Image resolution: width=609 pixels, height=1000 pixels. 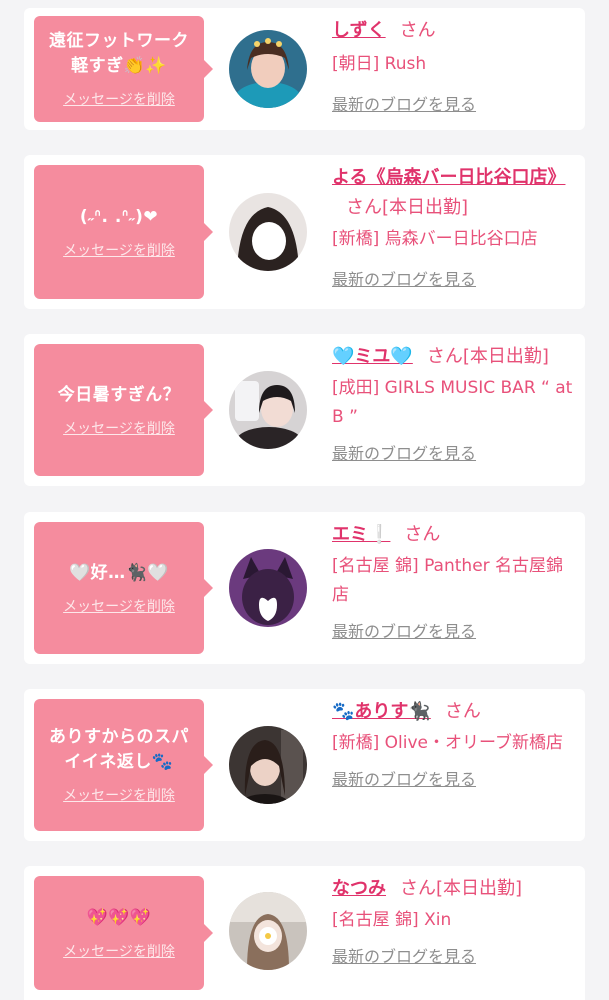 What do you see at coordinates (123, 588) in the screenshot?
I see `message-bubble: 🤍好…🐈‍⬛🤍 メッセージを削除` at bounding box center [123, 588].